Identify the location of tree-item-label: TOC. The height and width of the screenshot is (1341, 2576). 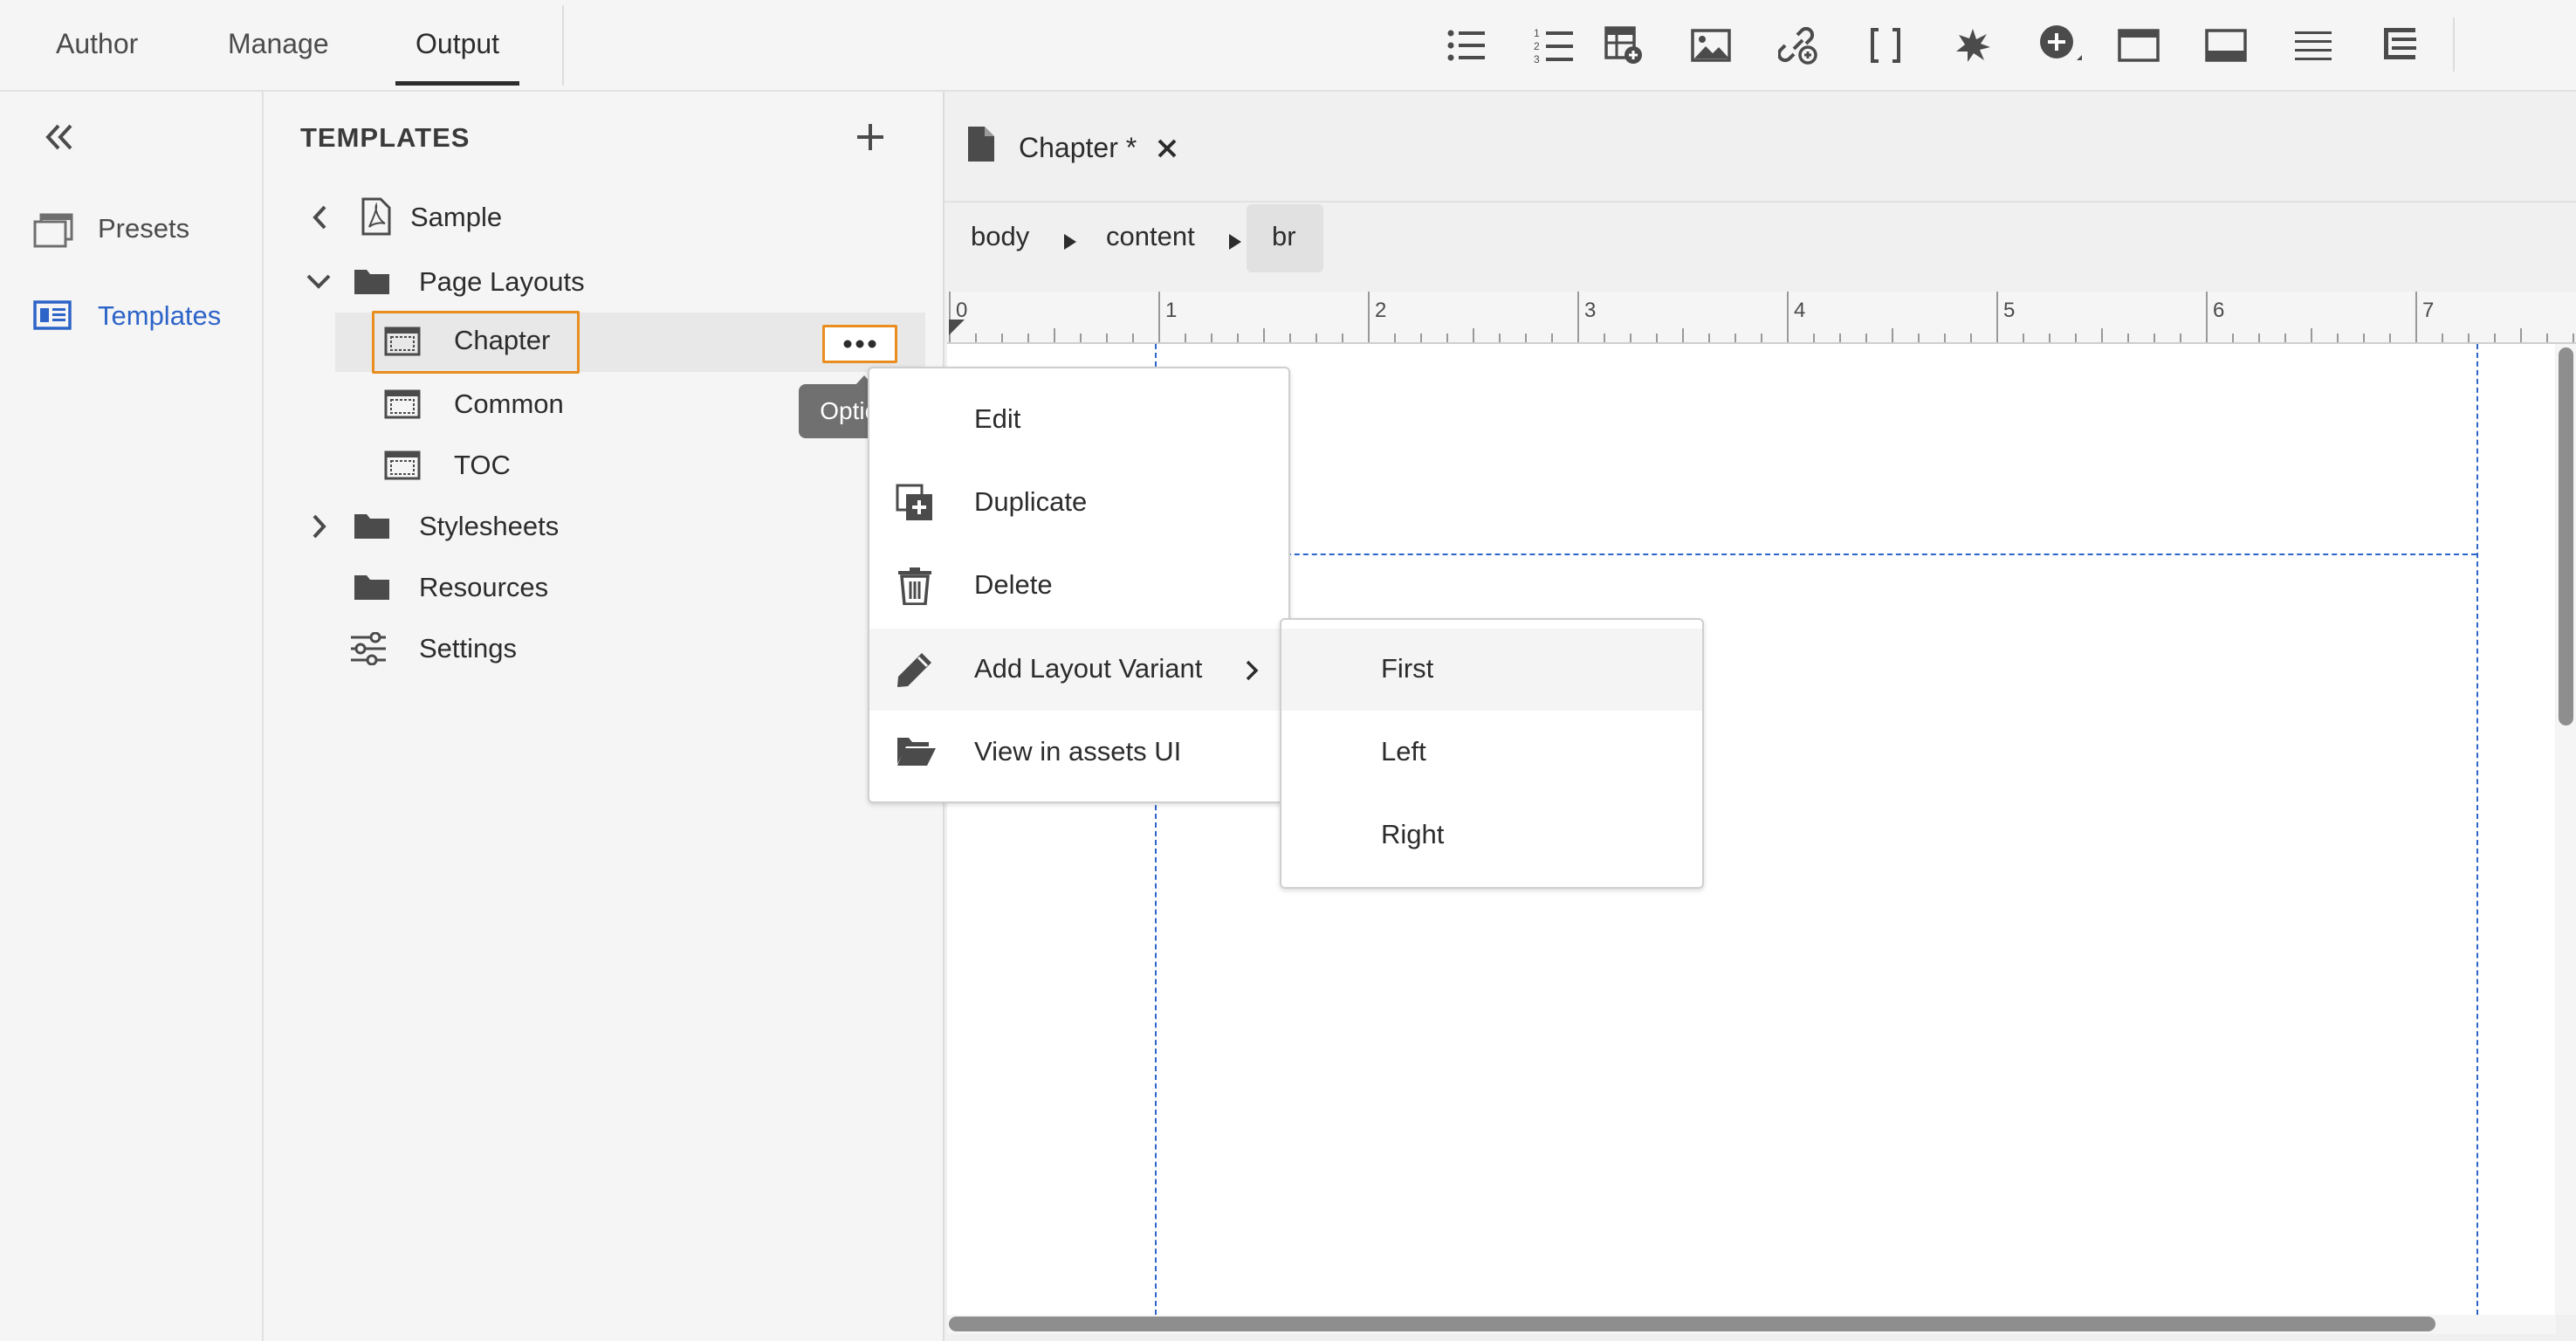
(482, 465).